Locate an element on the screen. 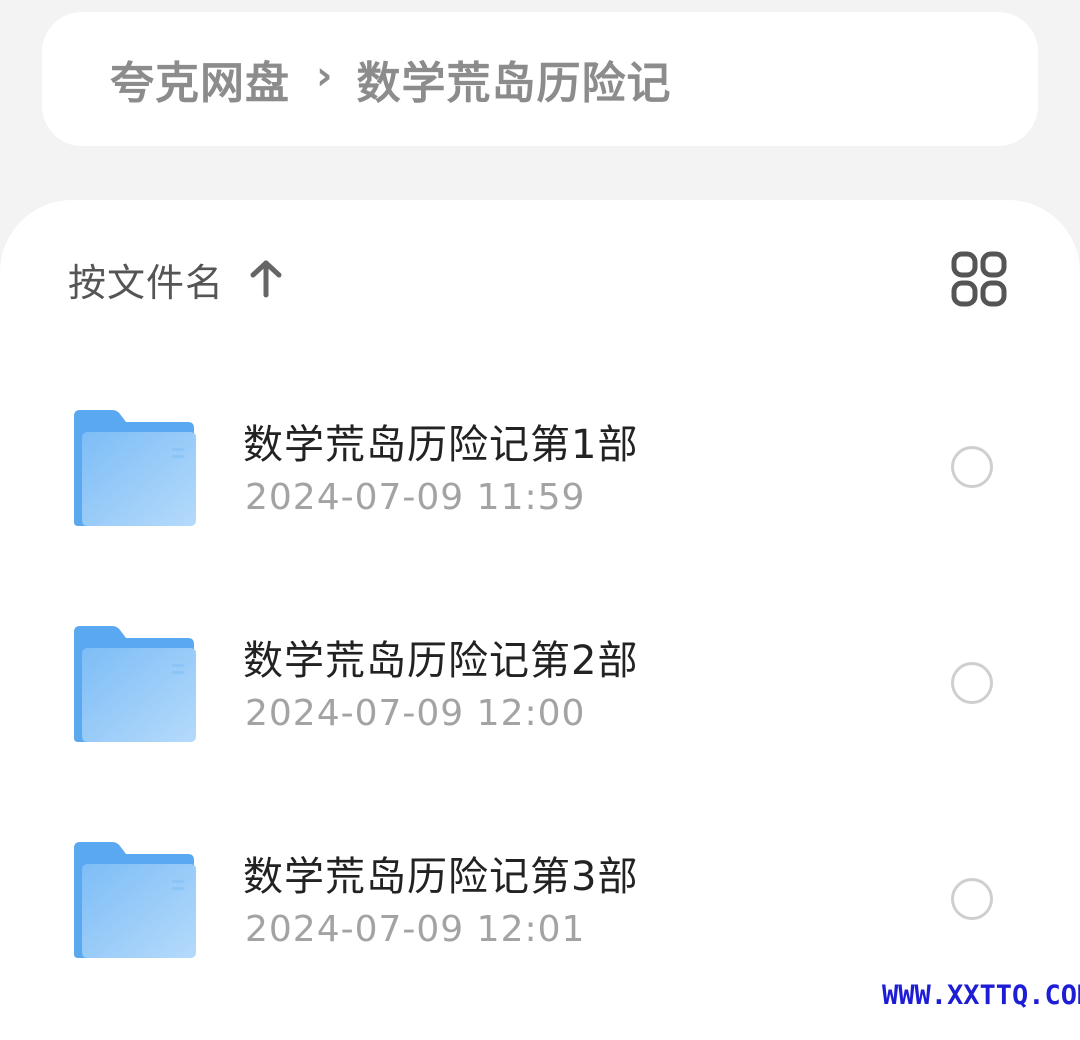 The image size is (1080, 1040). breadcrumb-root: 夸克网盘 is located at coordinates (200, 79).